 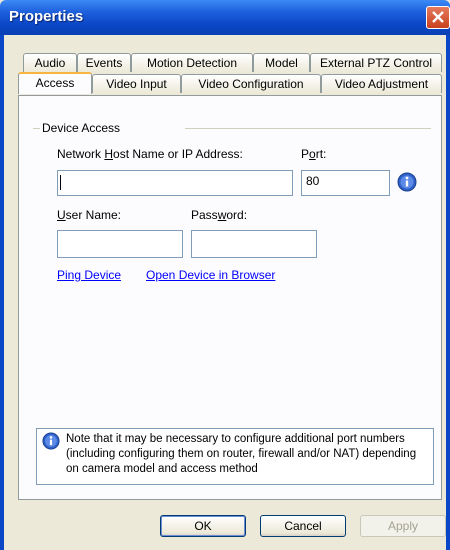 What do you see at coordinates (281, 62) in the screenshot?
I see `tab-model: Model` at bounding box center [281, 62].